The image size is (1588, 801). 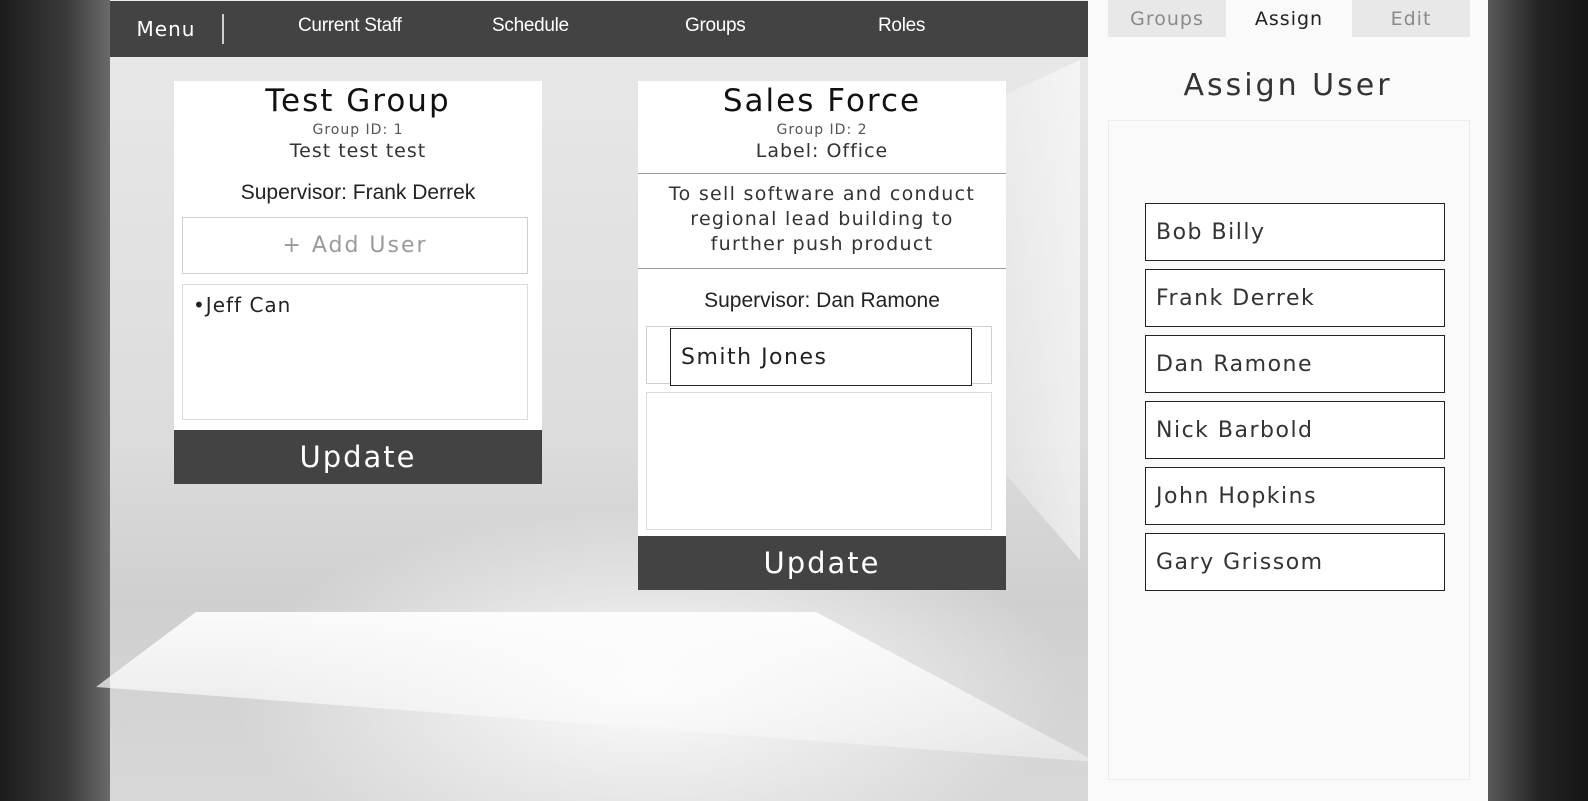 I want to click on tab-assign: Assign, so click(x=1289, y=18).